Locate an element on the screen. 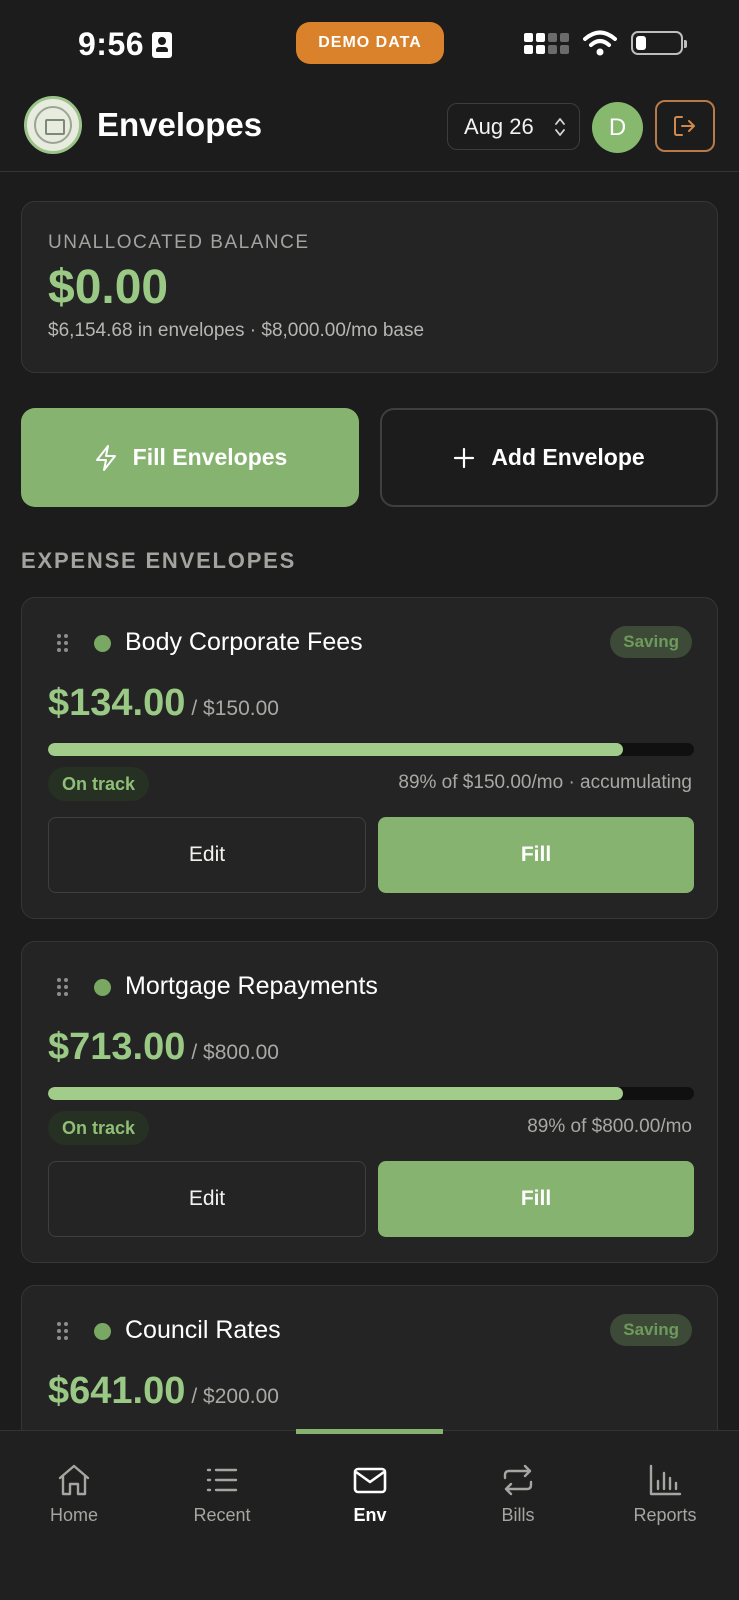  envelope-name: Mortgage Repayments is located at coordinates (251, 986).